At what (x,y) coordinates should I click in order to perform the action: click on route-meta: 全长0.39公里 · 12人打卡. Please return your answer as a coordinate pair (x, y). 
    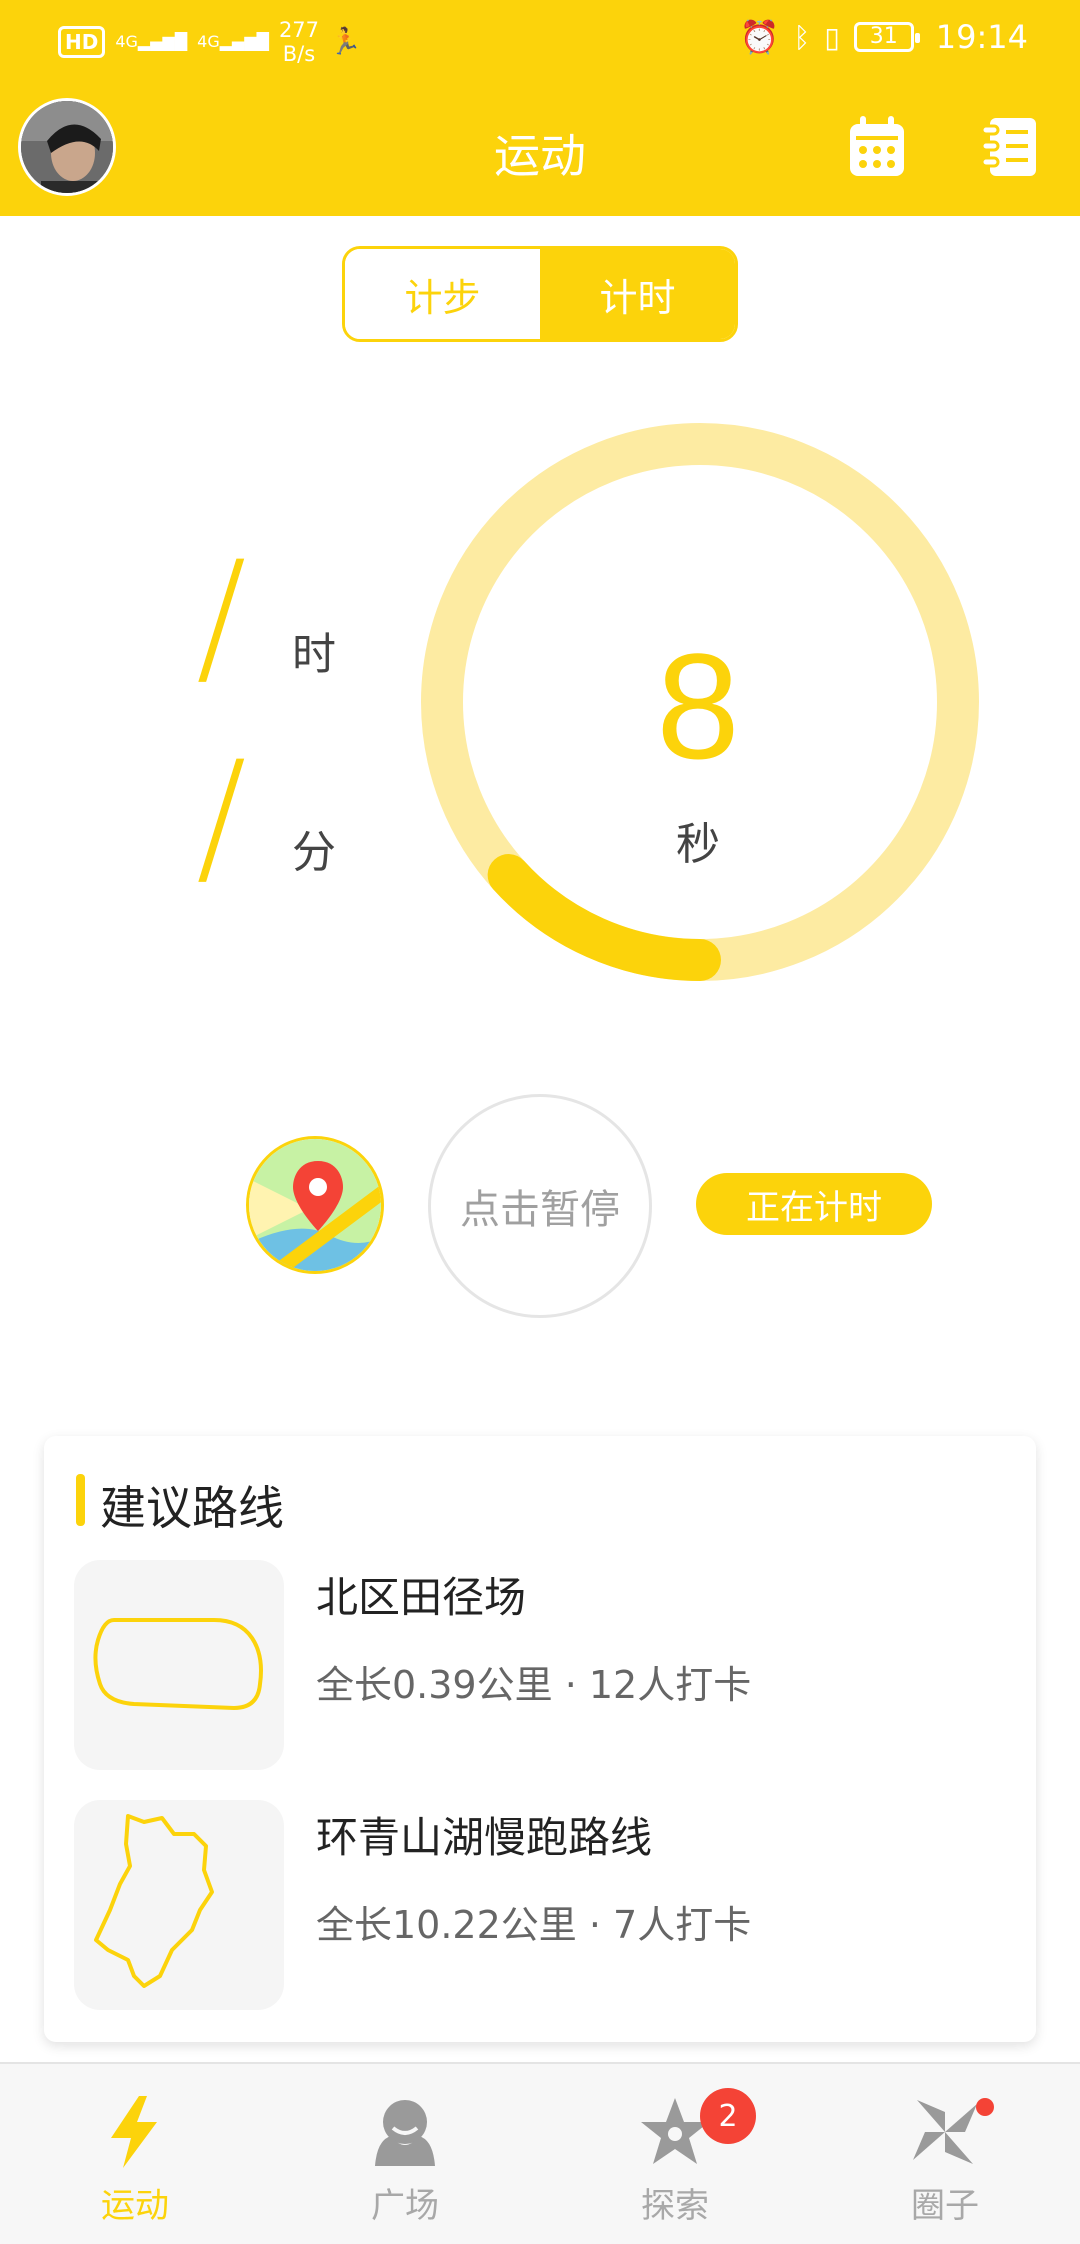
    Looking at the image, I should click on (534, 1685).